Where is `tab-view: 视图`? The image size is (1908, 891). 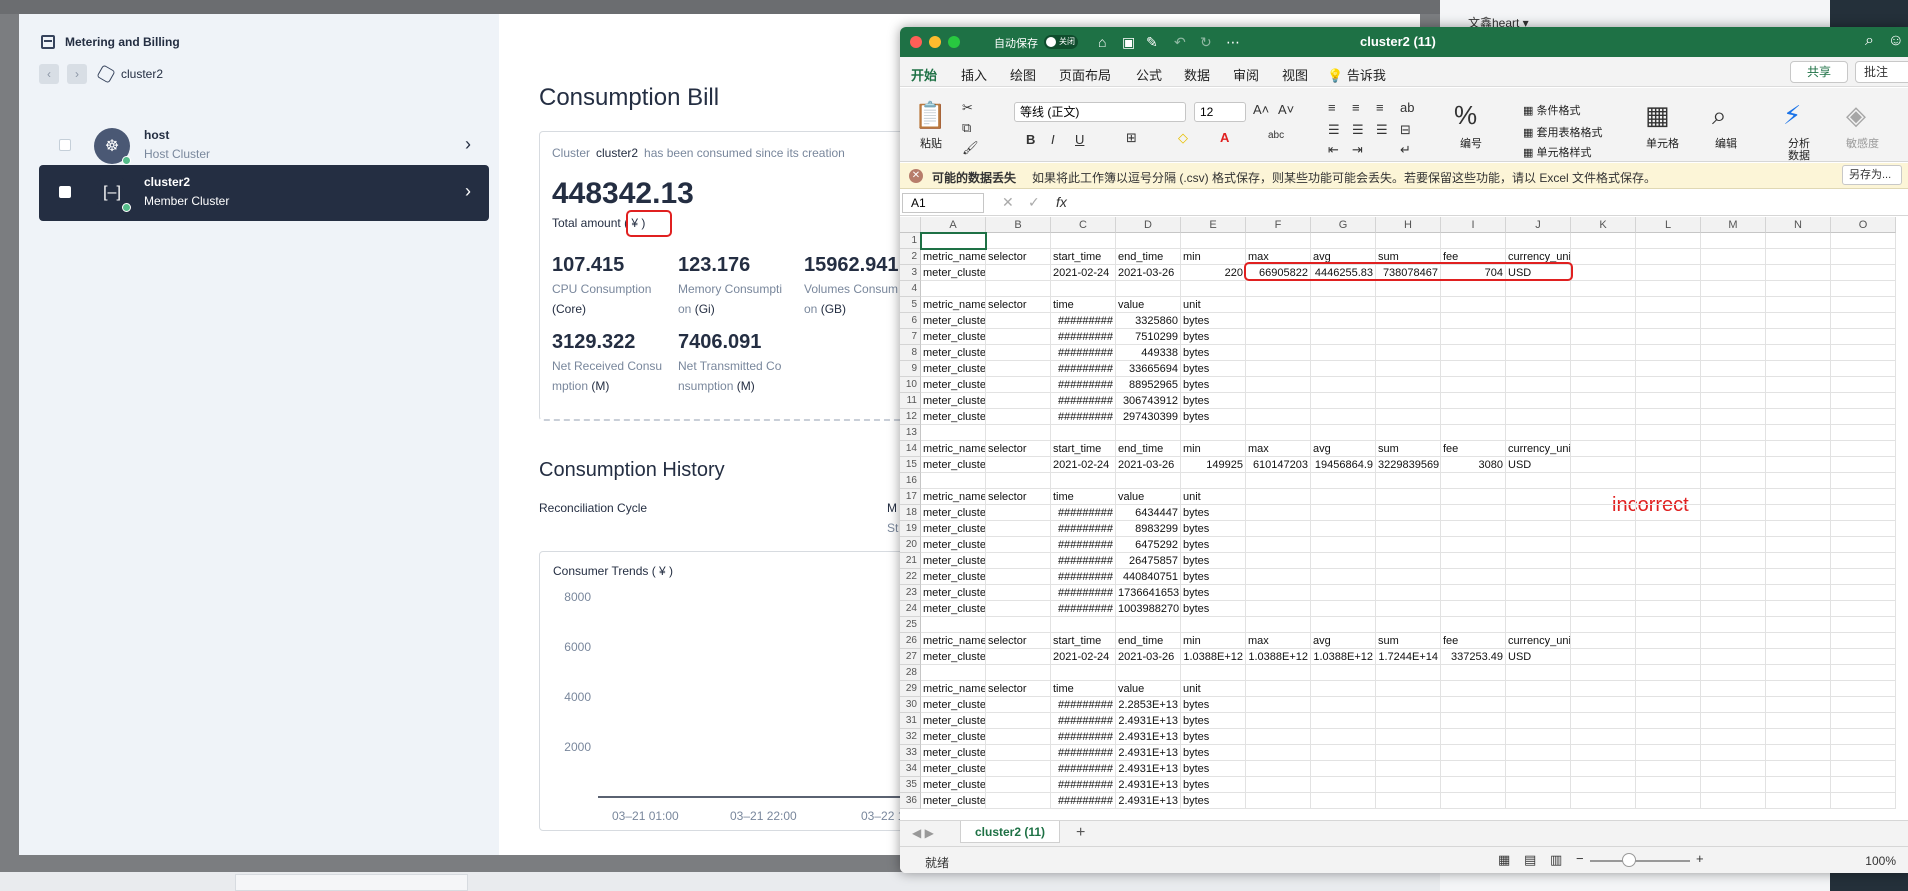
tab-view: 视图 is located at coordinates (1295, 74).